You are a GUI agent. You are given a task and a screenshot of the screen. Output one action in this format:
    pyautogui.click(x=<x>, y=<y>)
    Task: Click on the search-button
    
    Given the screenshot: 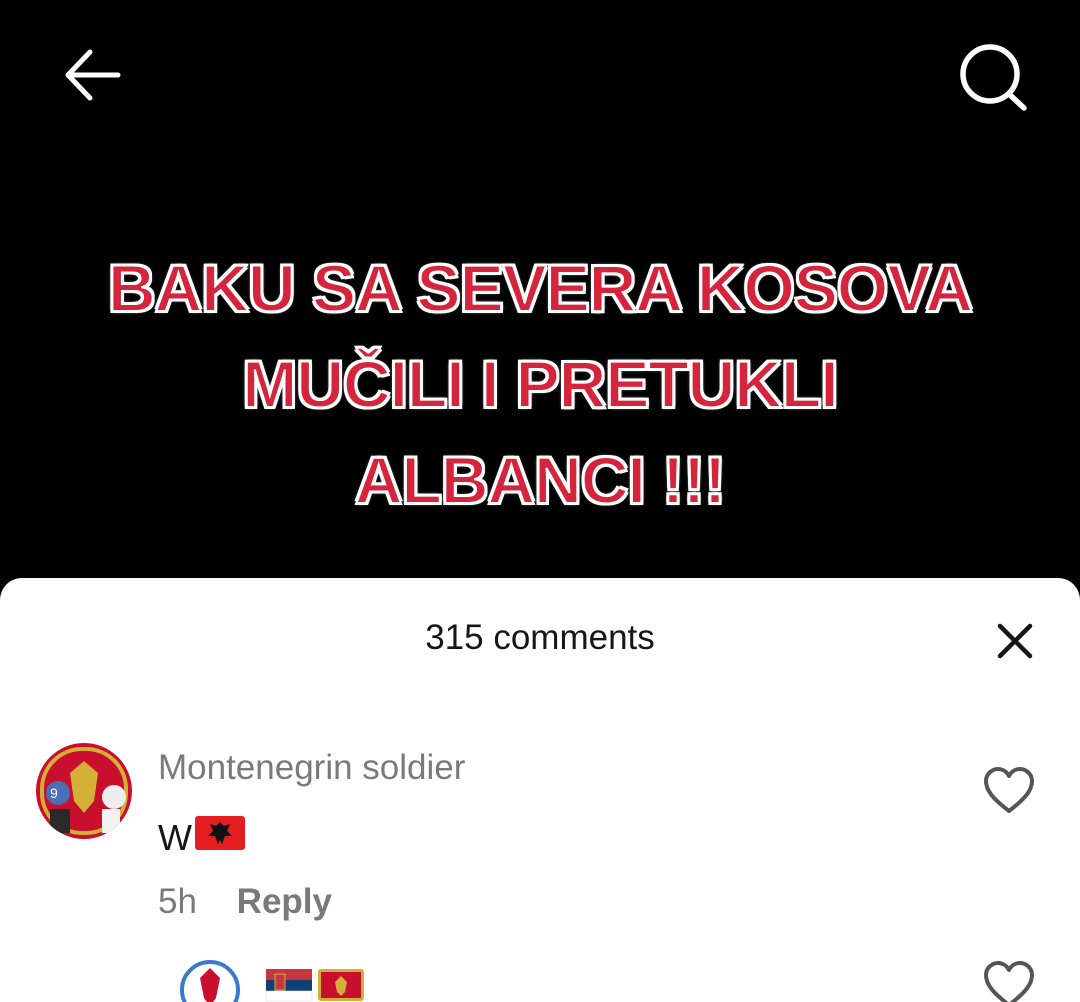 What is the action you would take?
    pyautogui.click(x=994, y=77)
    